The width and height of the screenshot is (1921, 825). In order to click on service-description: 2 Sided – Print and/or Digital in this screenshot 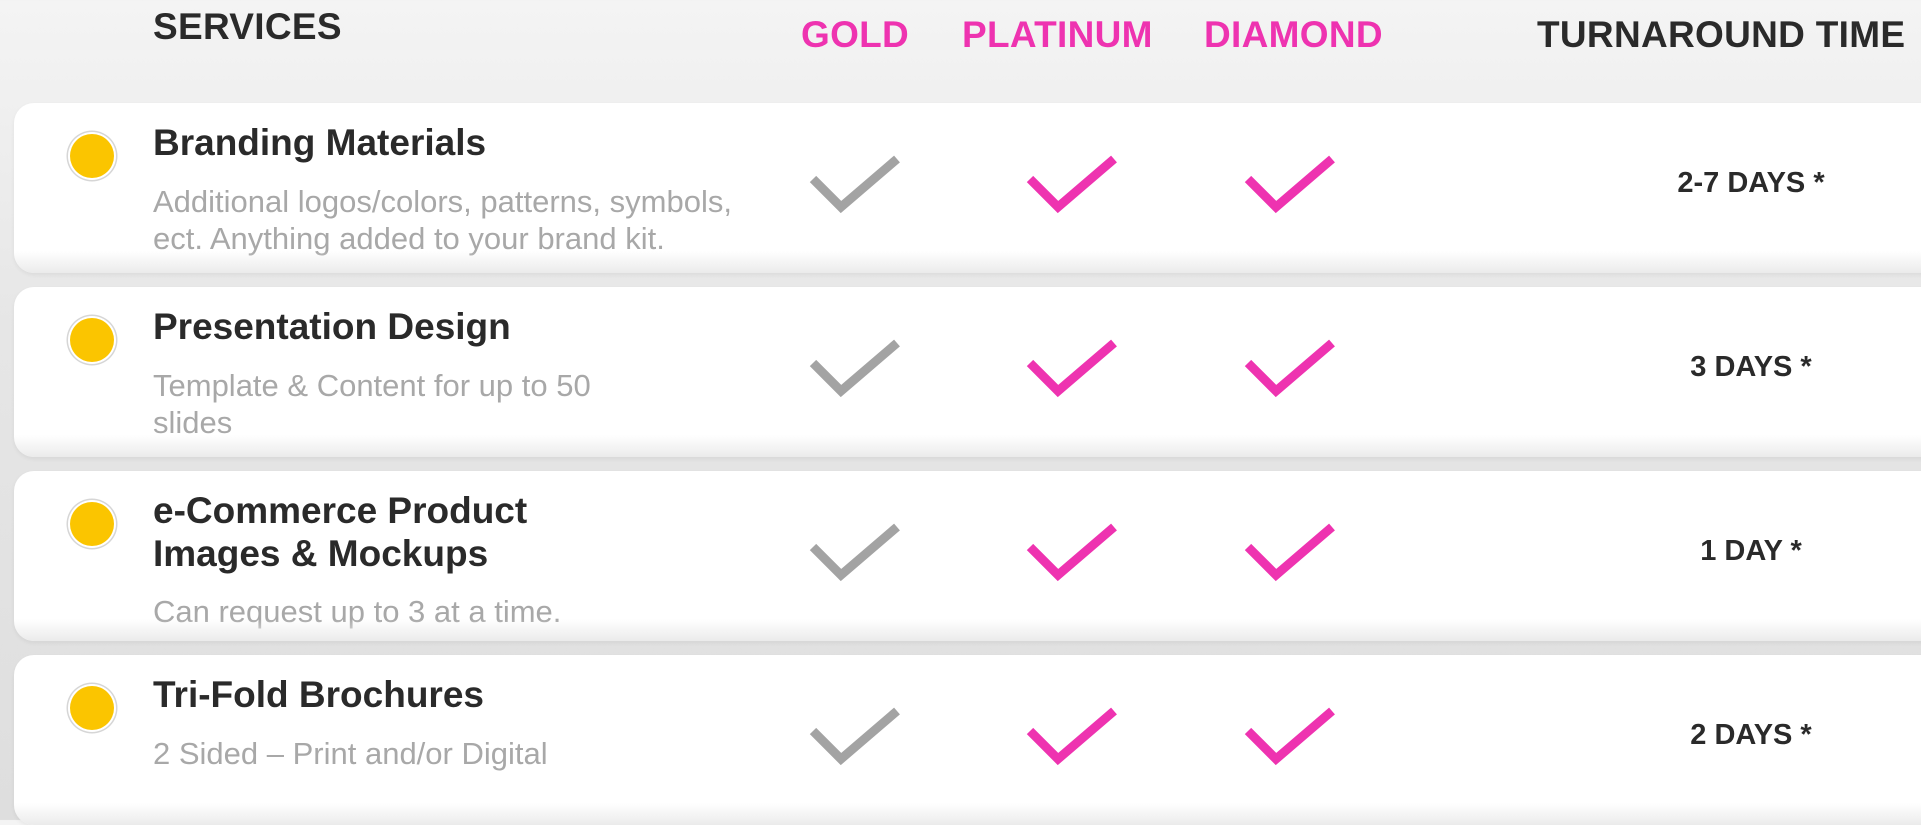, I will do `click(350, 753)`.